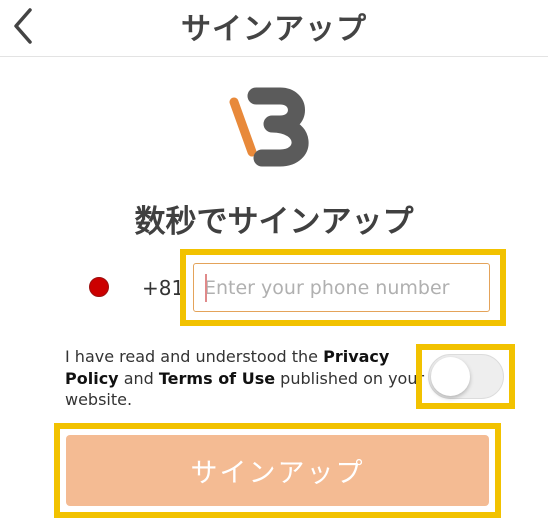 This screenshot has height=522, width=548. Describe the element at coordinates (274, 222) in the screenshot. I see `signup-headline: 数秒でサインアップ` at that location.